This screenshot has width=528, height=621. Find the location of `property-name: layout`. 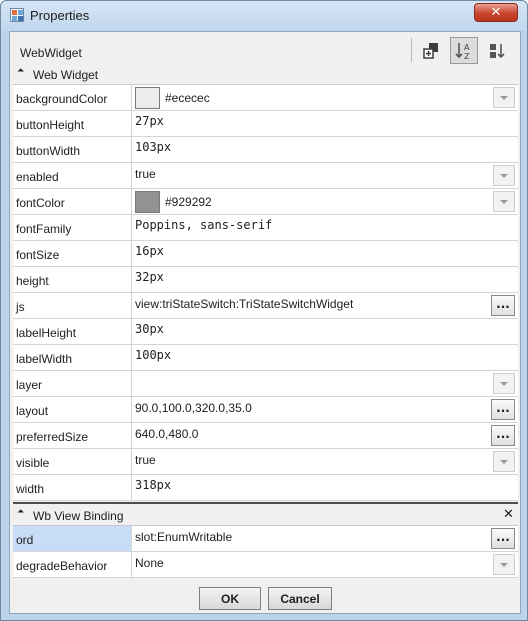

property-name: layout is located at coordinates (72, 409).